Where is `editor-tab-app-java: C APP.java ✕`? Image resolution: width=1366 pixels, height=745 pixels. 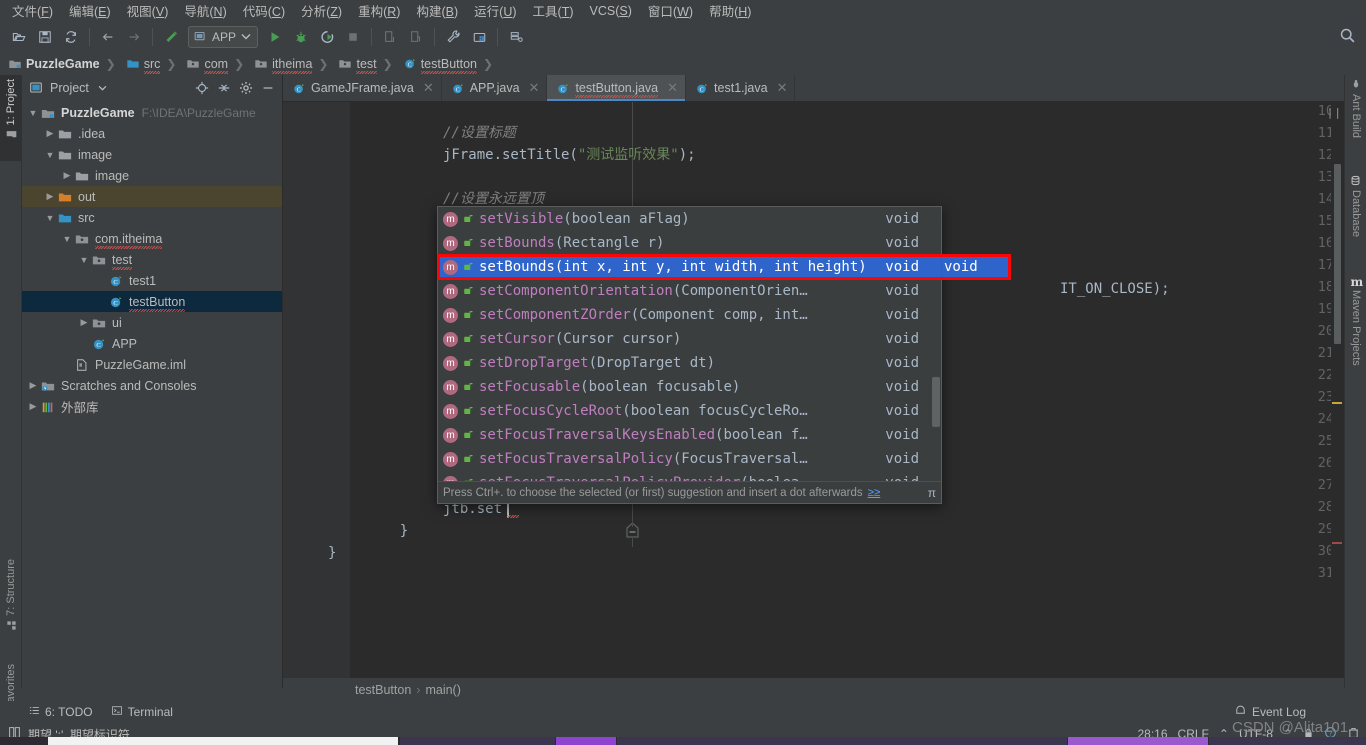
editor-tab-app-java: C APP.java ✕ is located at coordinates (495, 88).